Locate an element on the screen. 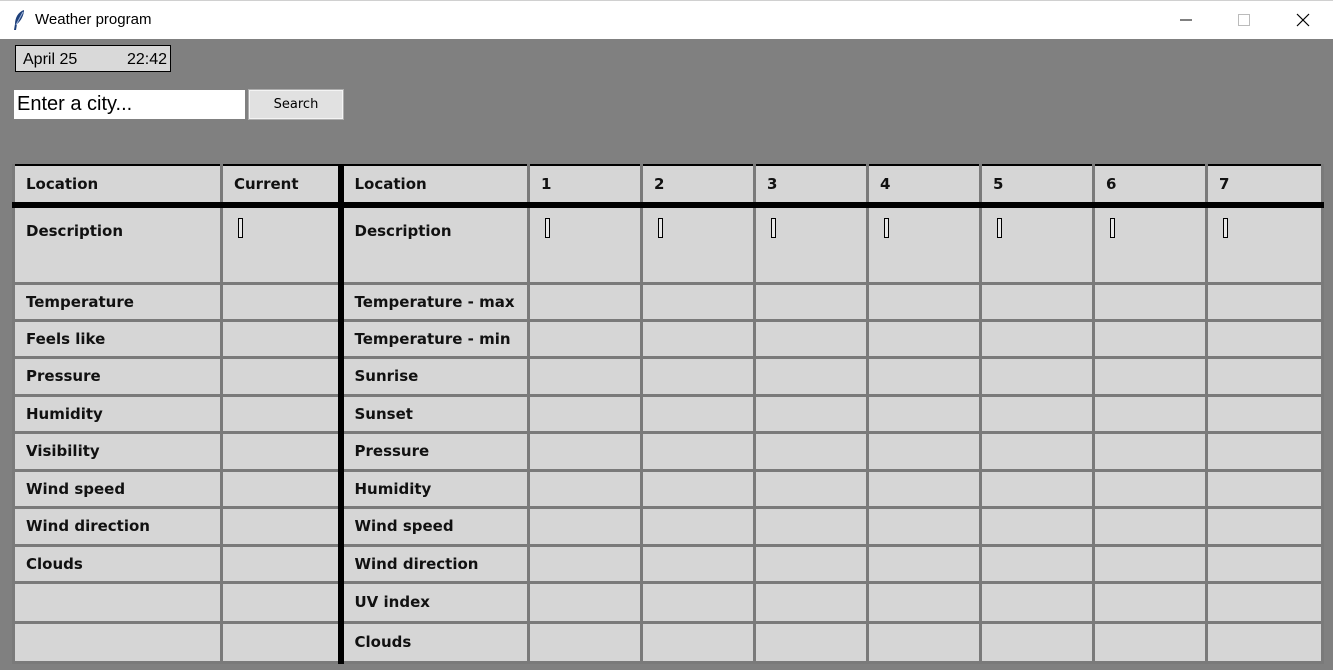  current-row-label: Pressure is located at coordinates (117, 376).